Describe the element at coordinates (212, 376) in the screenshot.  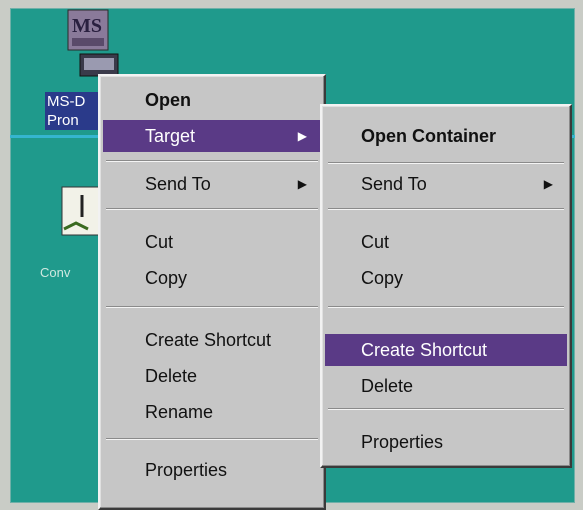
I see `menu-item-delete: Delete` at that location.